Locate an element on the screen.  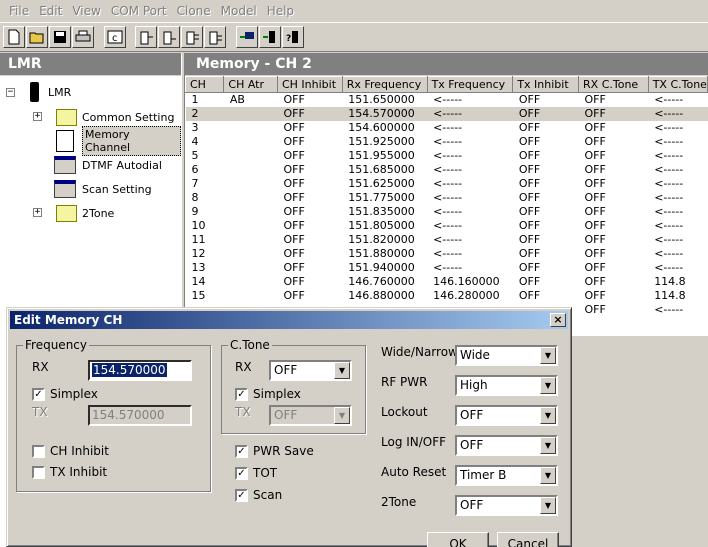
write-radio-icon is located at coordinates (169, 37).